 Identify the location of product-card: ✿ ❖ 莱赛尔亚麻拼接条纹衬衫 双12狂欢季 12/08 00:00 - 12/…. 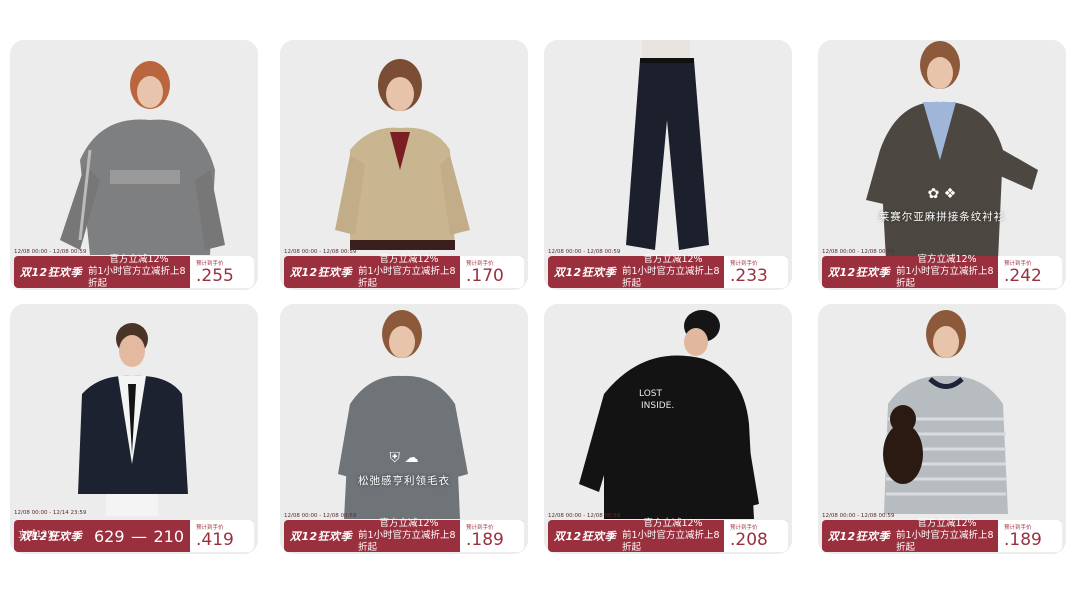
(942, 165).